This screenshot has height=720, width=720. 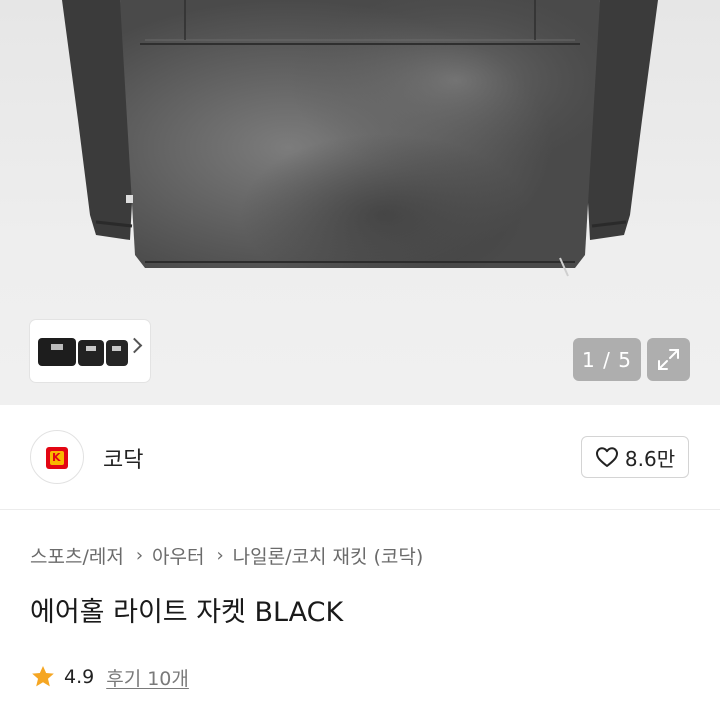 I want to click on rating-row: 4.9 후기 10개, so click(x=109, y=677).